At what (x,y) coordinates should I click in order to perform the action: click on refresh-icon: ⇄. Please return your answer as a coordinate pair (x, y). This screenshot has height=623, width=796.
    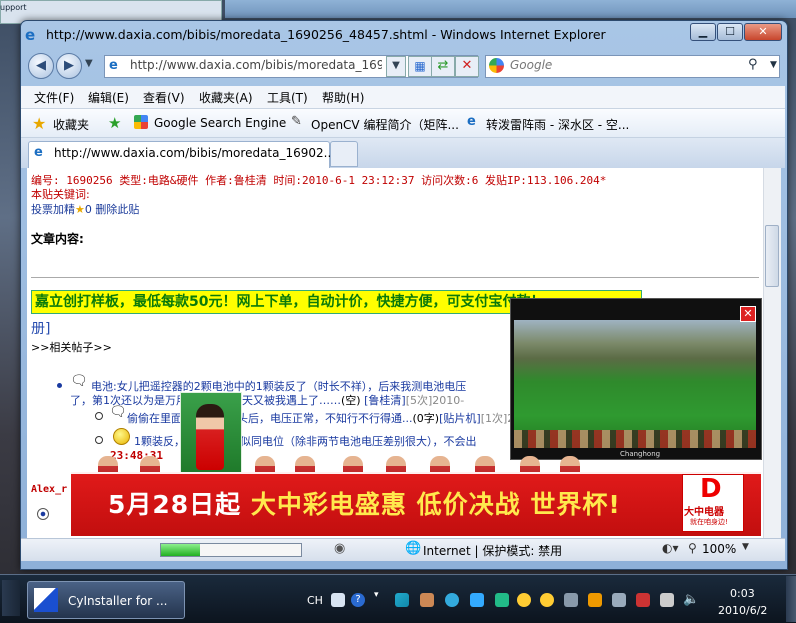
    Looking at the image, I should click on (443, 66).